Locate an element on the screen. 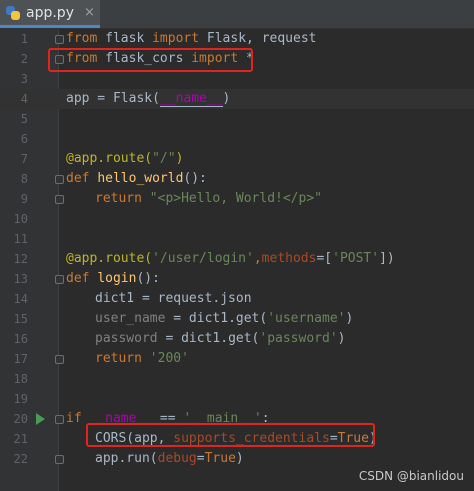 The width and height of the screenshot is (474, 491). code-text: def login(): is located at coordinates (113, 278).